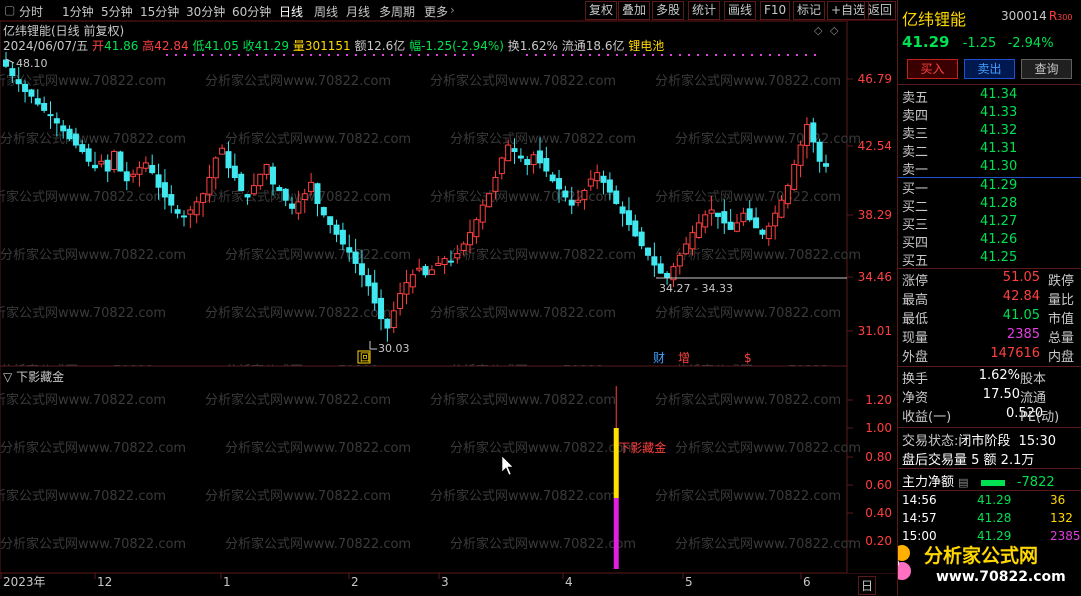 This screenshot has height=596, width=1081. I want to click on fuquan-button: 复权, so click(601, 10).